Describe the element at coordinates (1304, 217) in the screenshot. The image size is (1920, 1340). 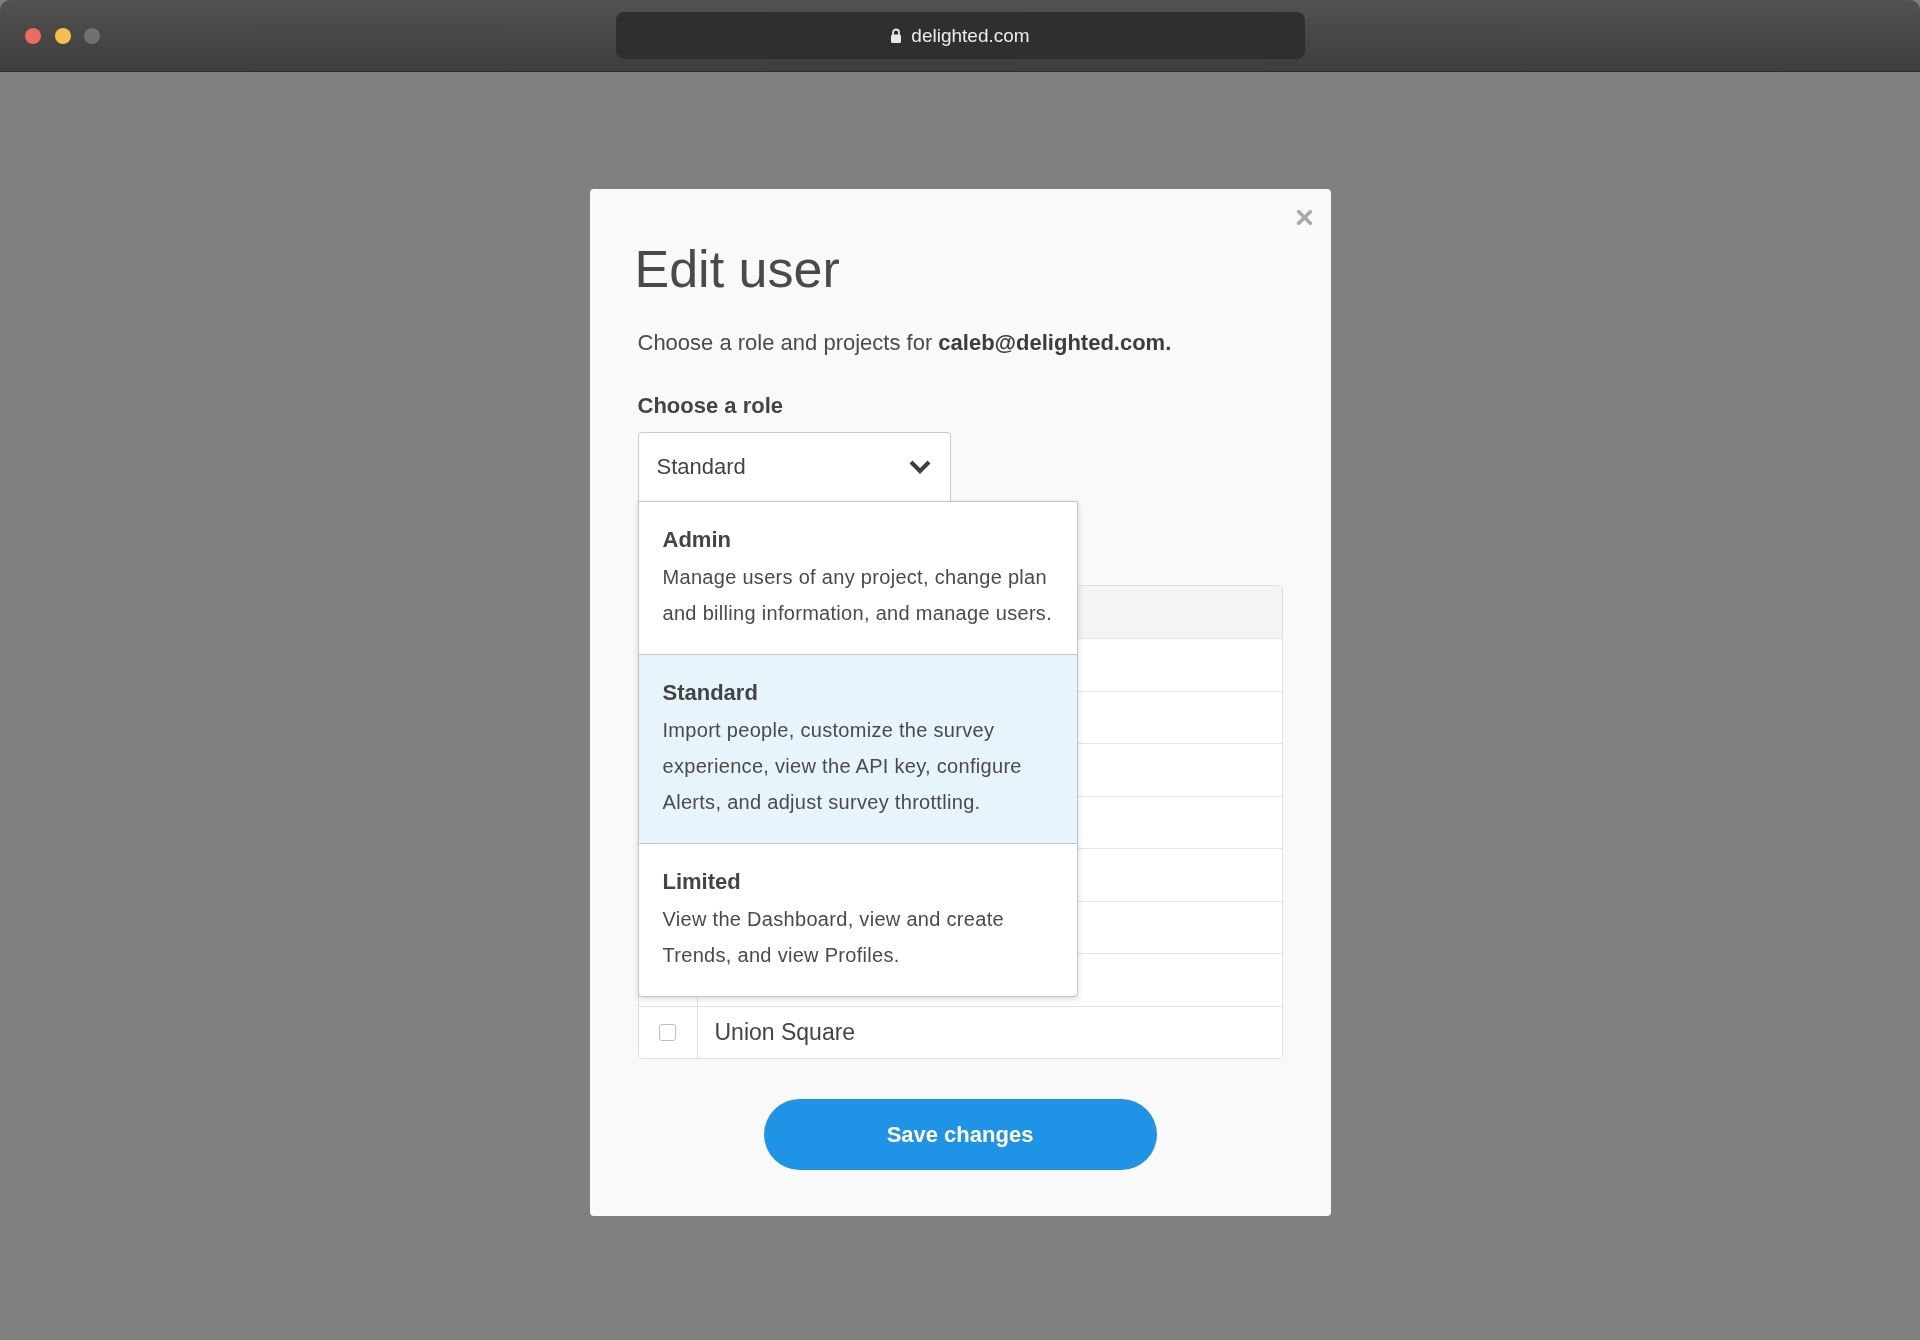
I see `close-icon` at that location.